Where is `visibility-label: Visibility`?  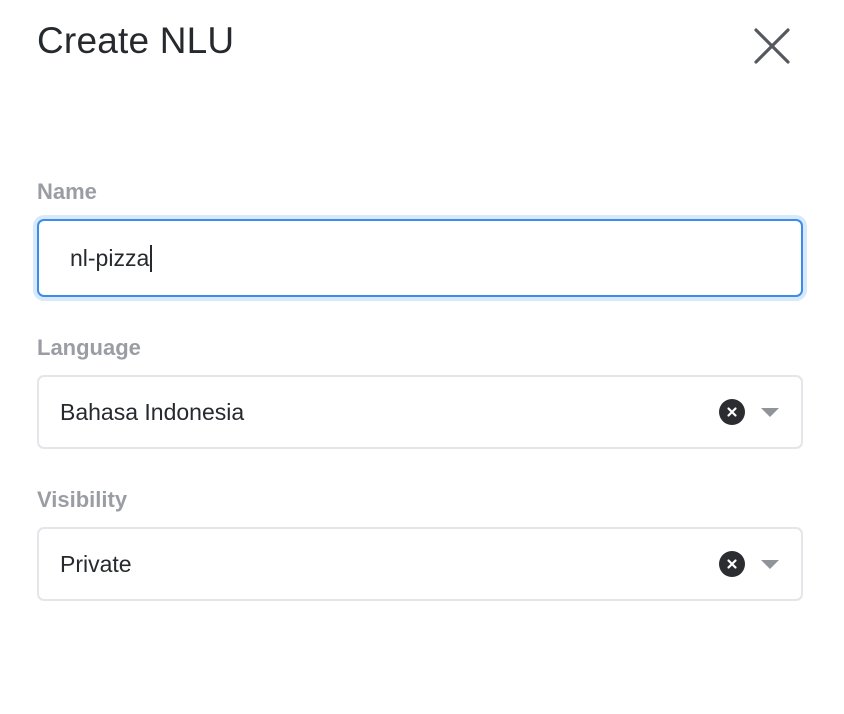
visibility-label: Visibility is located at coordinates (82, 499).